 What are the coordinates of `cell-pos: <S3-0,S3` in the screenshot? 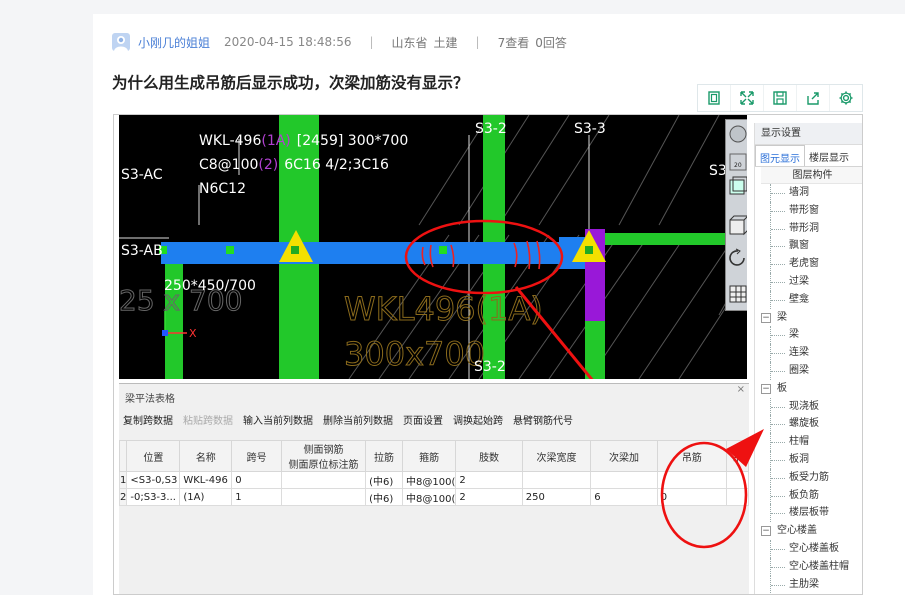 It's located at (153, 480).